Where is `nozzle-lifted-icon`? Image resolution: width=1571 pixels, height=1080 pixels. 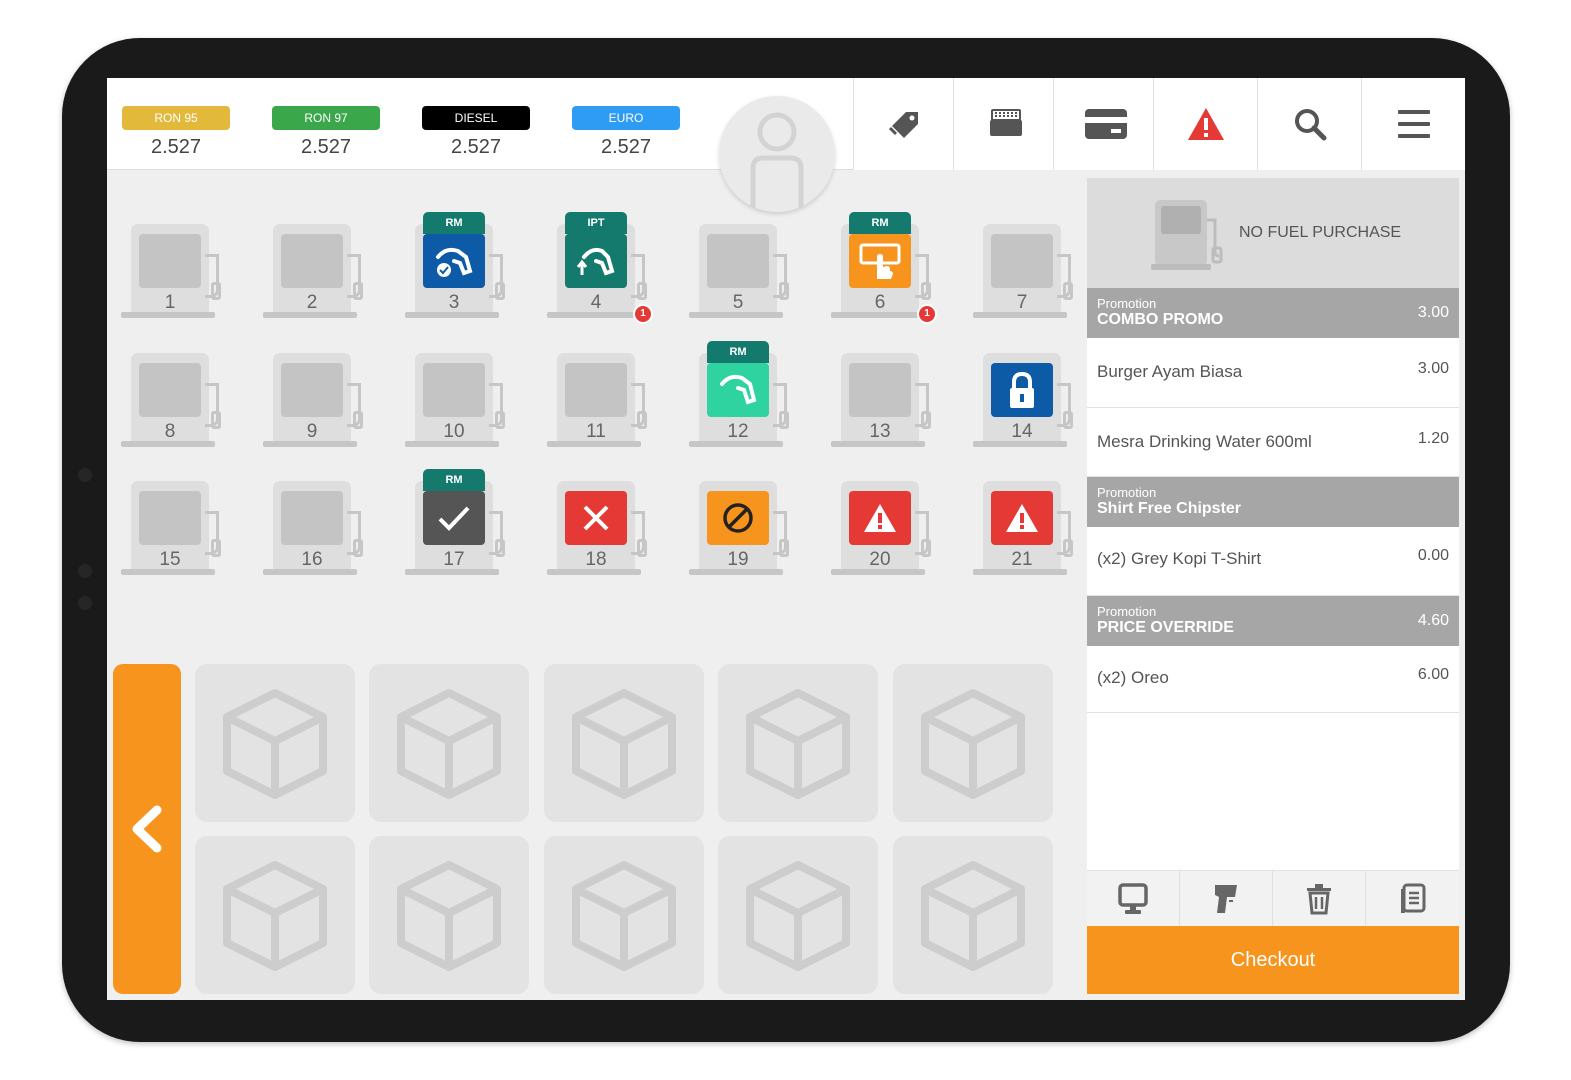
nozzle-lifted-icon is located at coordinates (595, 261).